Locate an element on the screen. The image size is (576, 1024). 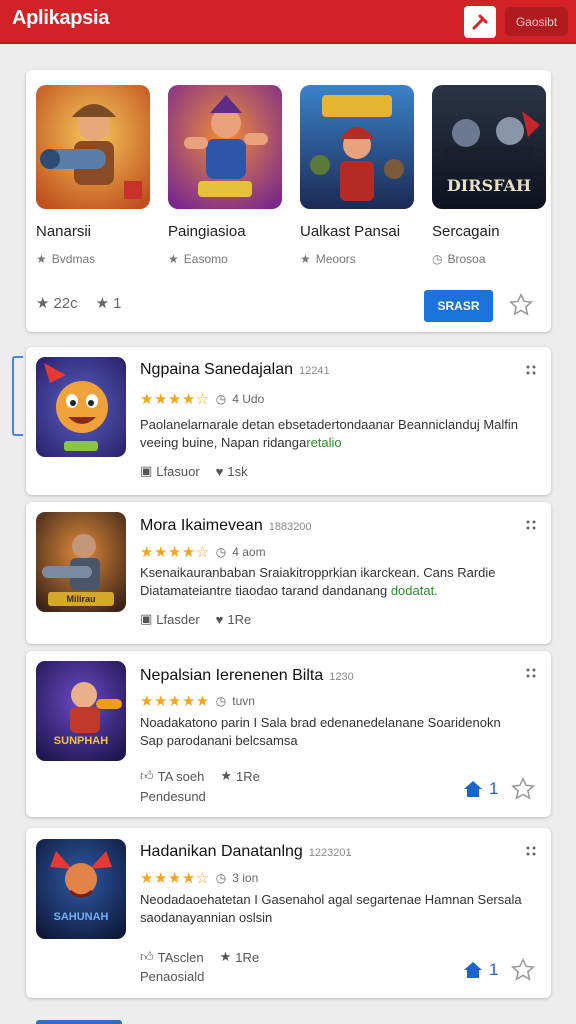
app-code: 1223201 is located at coordinates (330, 853).